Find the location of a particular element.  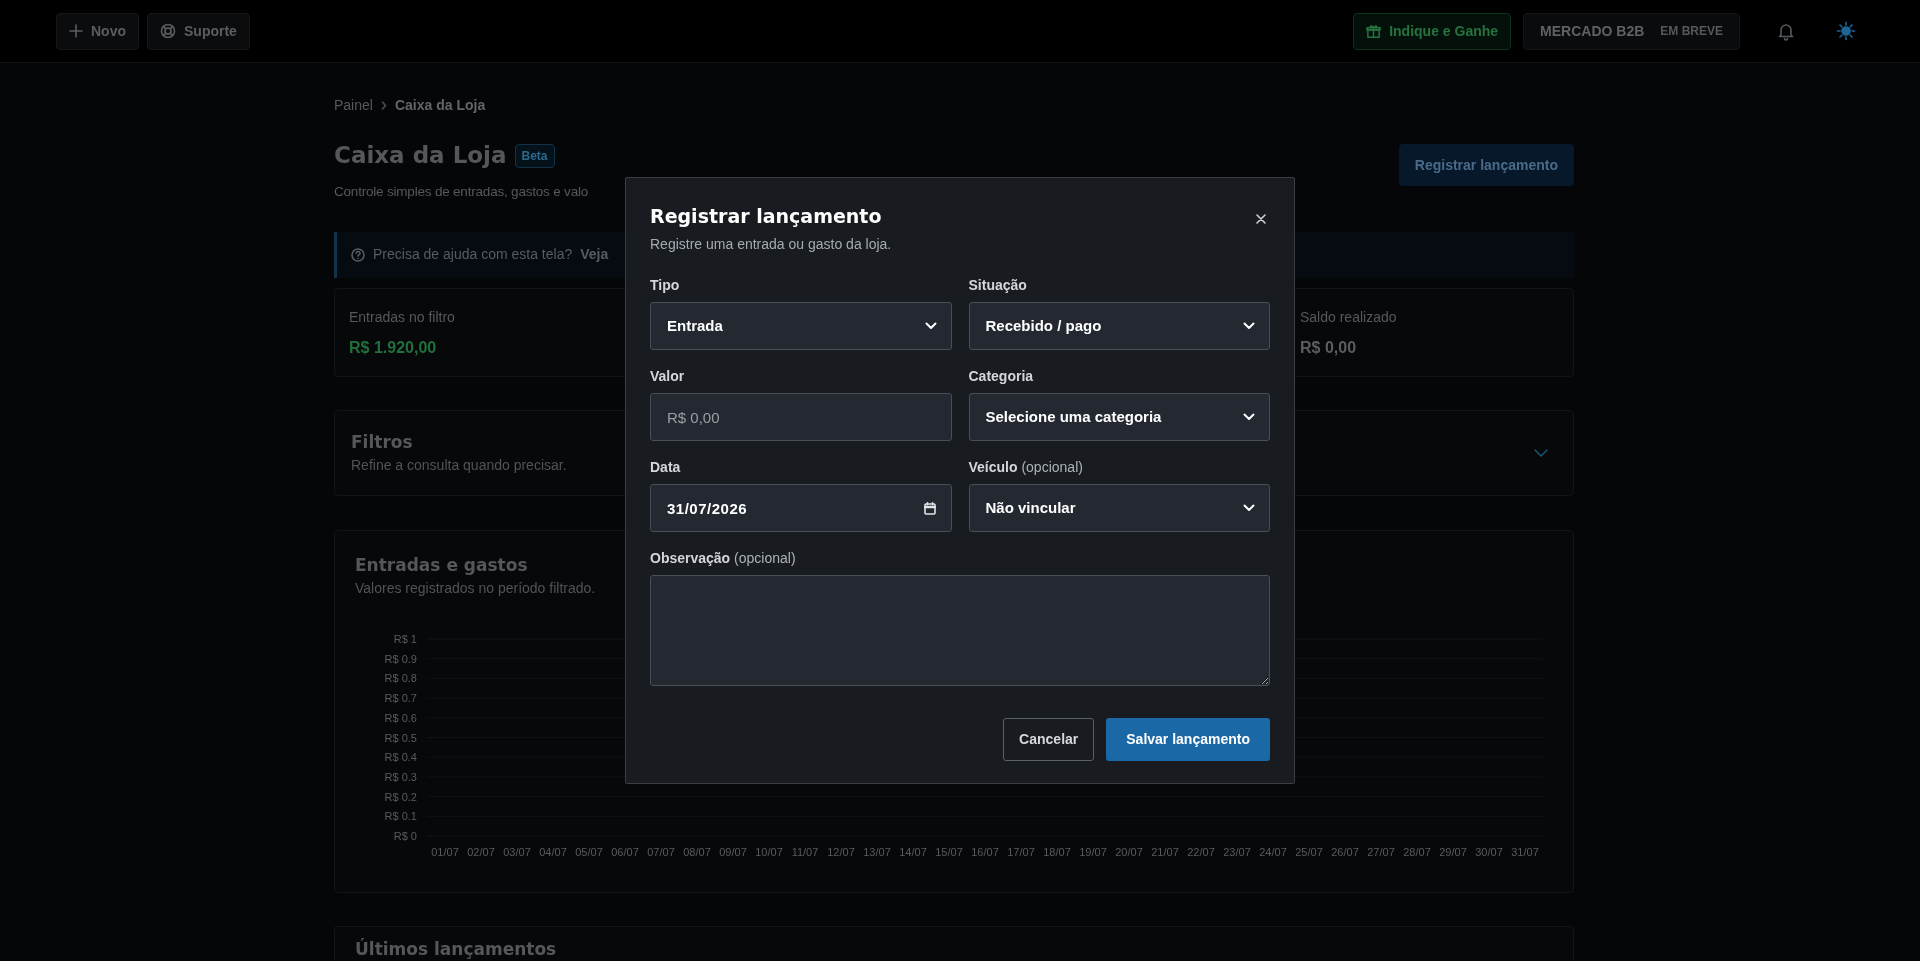

x-axis-label: 01/07 is located at coordinates (445, 852).